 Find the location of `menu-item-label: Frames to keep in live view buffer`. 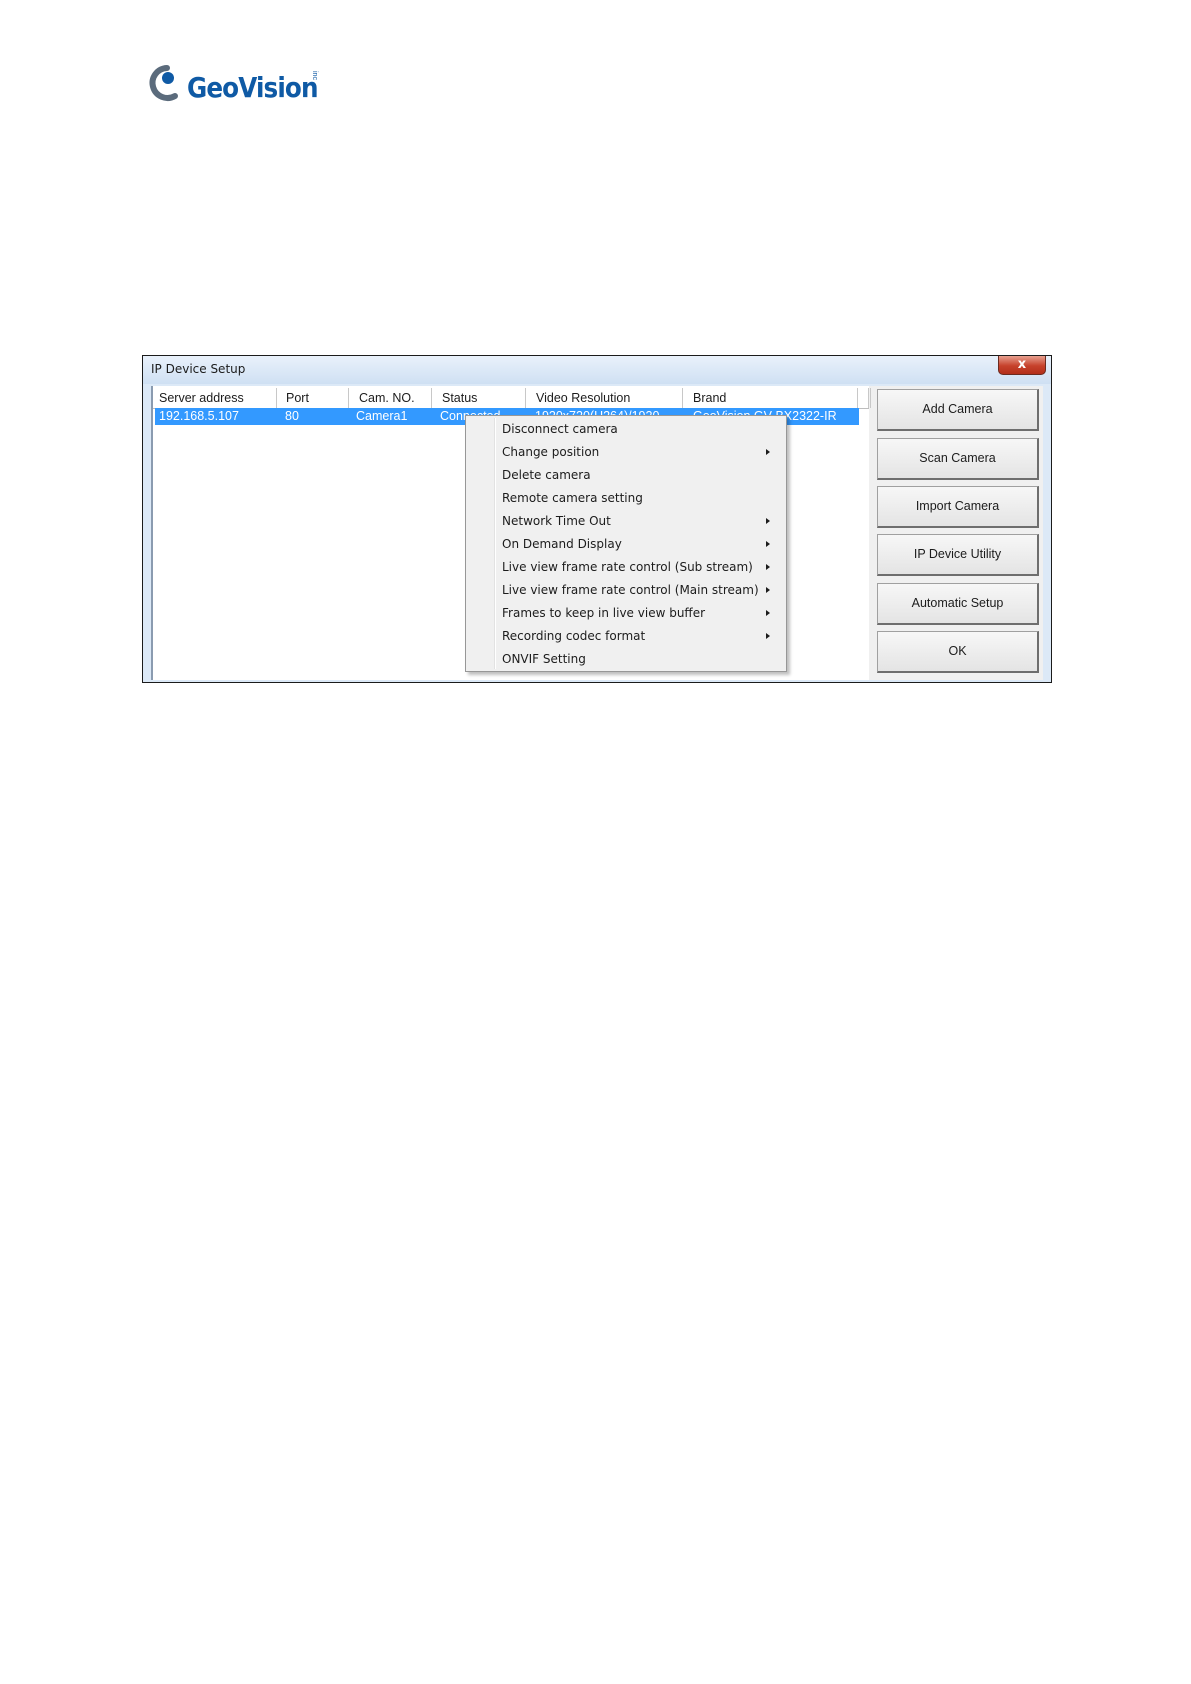

menu-item-label: Frames to keep in live view buffer is located at coordinates (604, 613).